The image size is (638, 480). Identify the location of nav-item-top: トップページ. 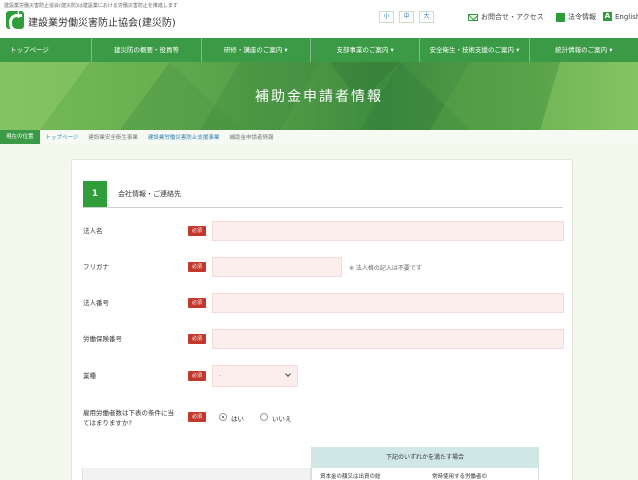
(46, 50).